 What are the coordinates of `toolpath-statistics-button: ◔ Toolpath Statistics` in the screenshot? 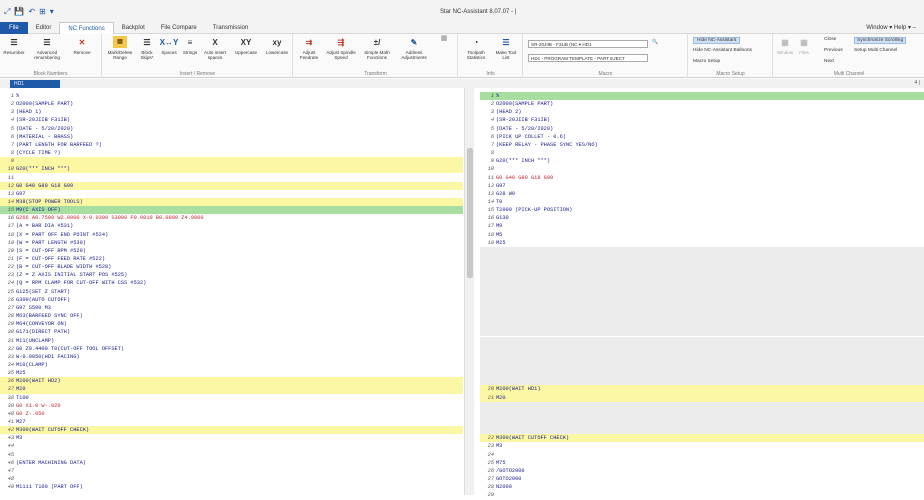 It's located at (476, 48).